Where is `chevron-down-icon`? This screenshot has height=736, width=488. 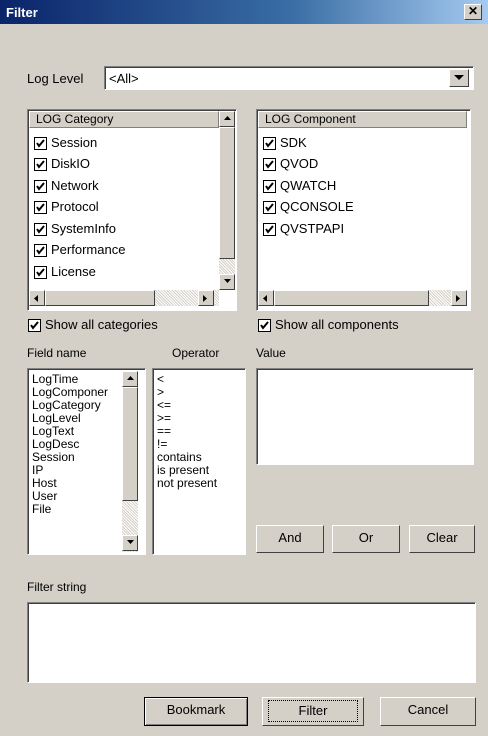 chevron-down-icon is located at coordinates (459, 77).